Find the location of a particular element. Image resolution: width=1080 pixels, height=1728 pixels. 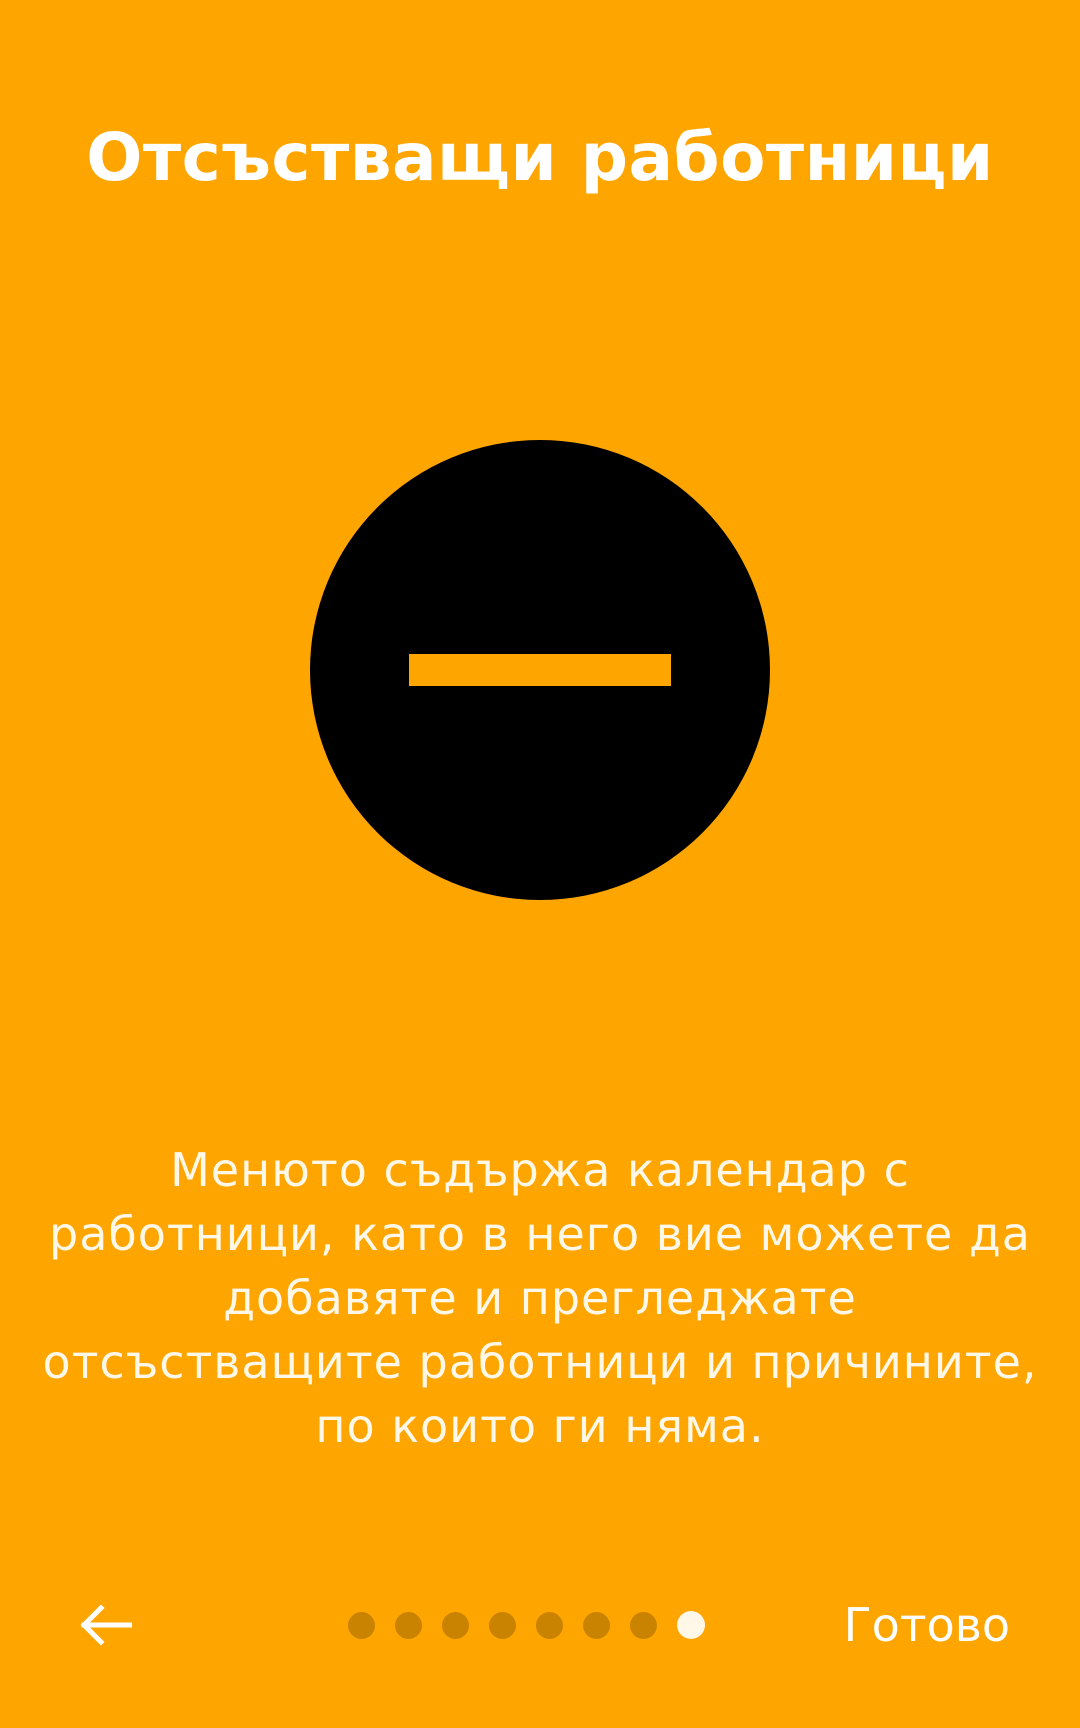

minus-circle-icon-bar is located at coordinates (540, 670).